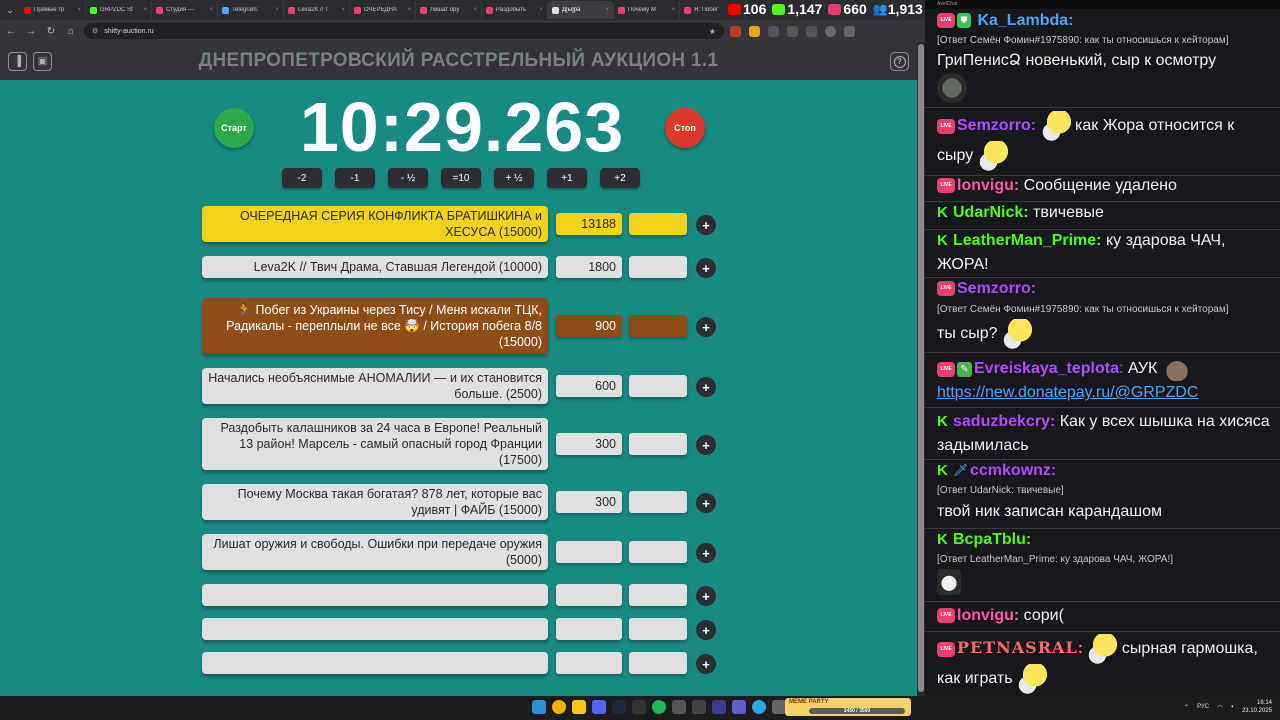  Describe the element at coordinates (95, 31) in the screenshot. I see `site-info-icon: ⚙` at that location.